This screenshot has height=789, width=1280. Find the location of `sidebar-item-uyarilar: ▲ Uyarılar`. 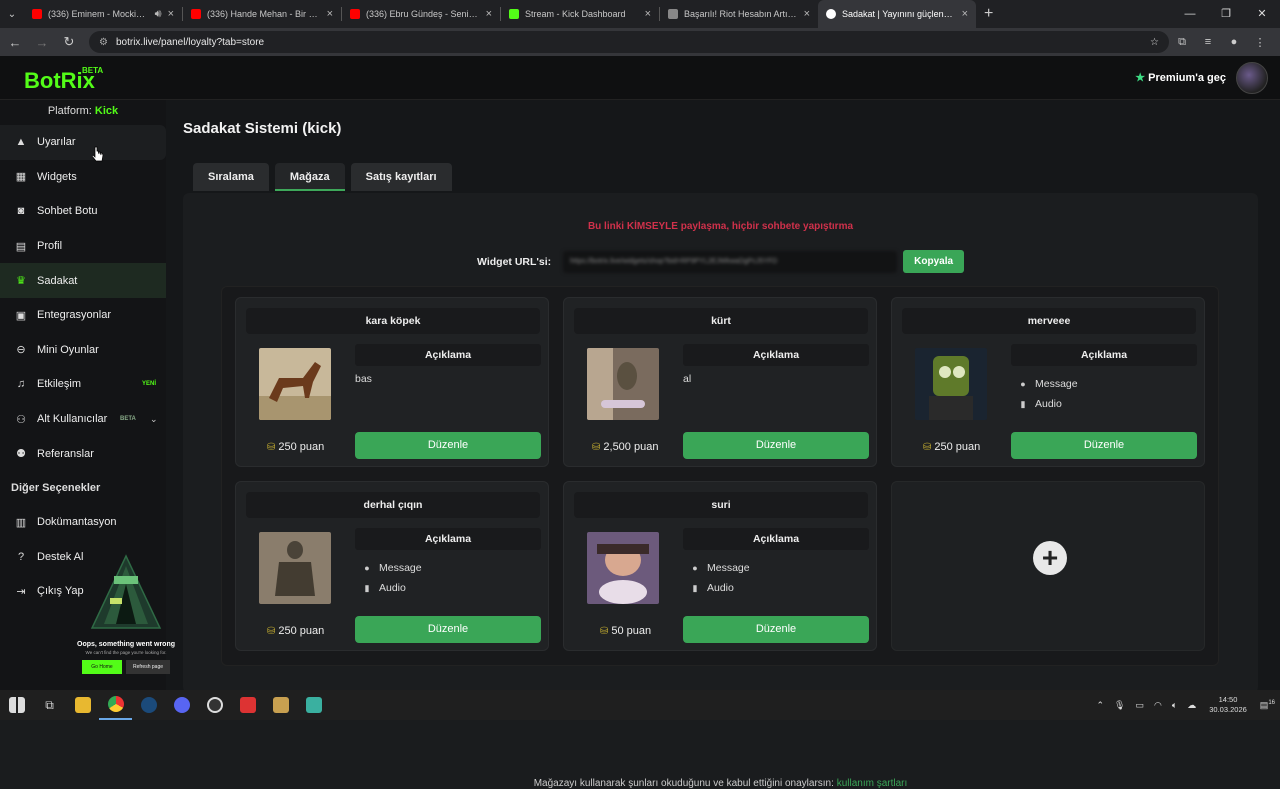

sidebar-item-uyarilar: ▲ Uyarılar is located at coordinates (83, 142).